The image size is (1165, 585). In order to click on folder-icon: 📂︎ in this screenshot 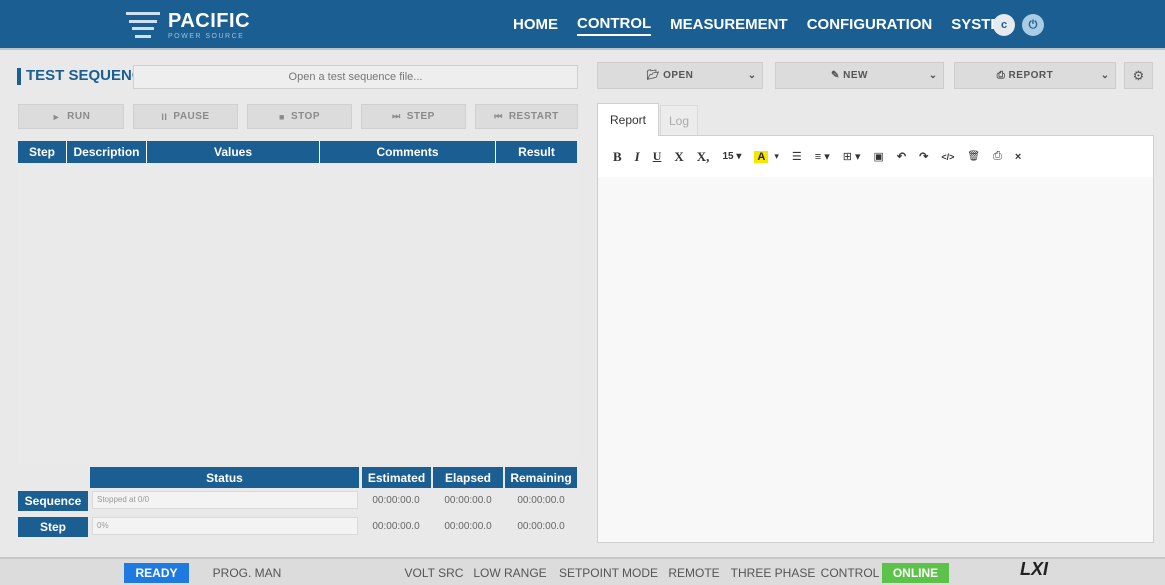, I will do `click(653, 75)`.